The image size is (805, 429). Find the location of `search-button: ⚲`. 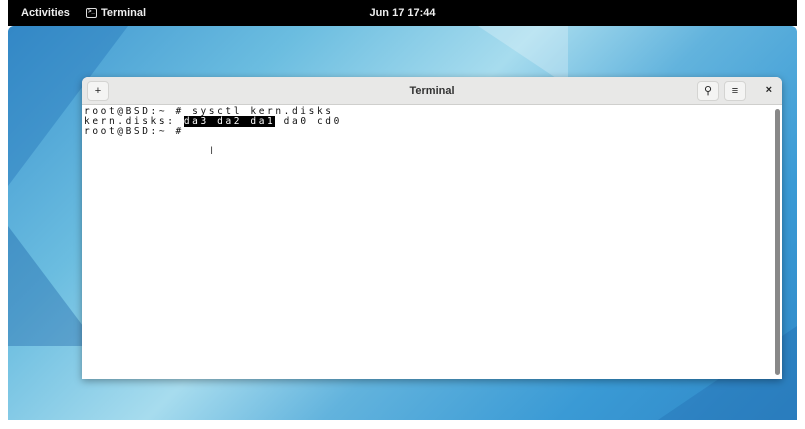

search-button: ⚲ is located at coordinates (708, 91).